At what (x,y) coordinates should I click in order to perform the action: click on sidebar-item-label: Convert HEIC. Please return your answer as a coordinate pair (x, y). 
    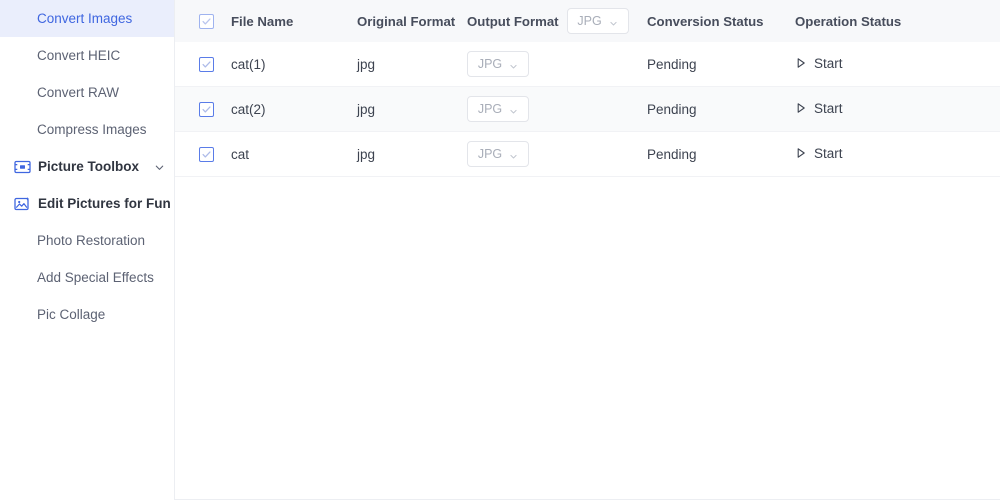
    Looking at the image, I should click on (79, 55).